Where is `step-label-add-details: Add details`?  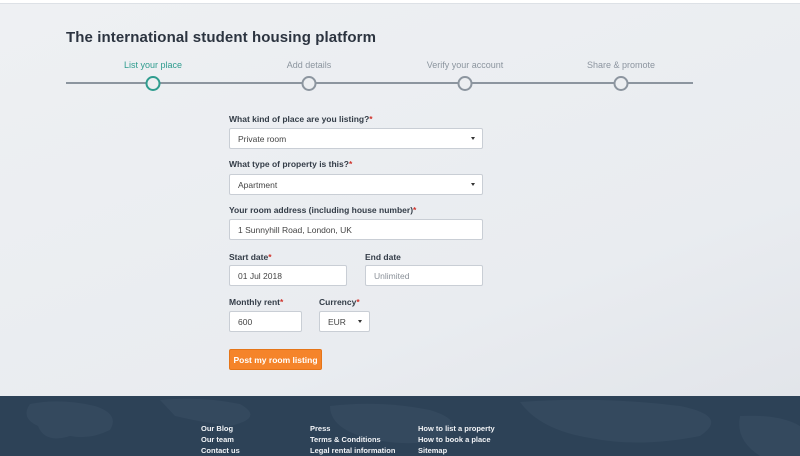 step-label-add-details: Add details is located at coordinates (309, 65).